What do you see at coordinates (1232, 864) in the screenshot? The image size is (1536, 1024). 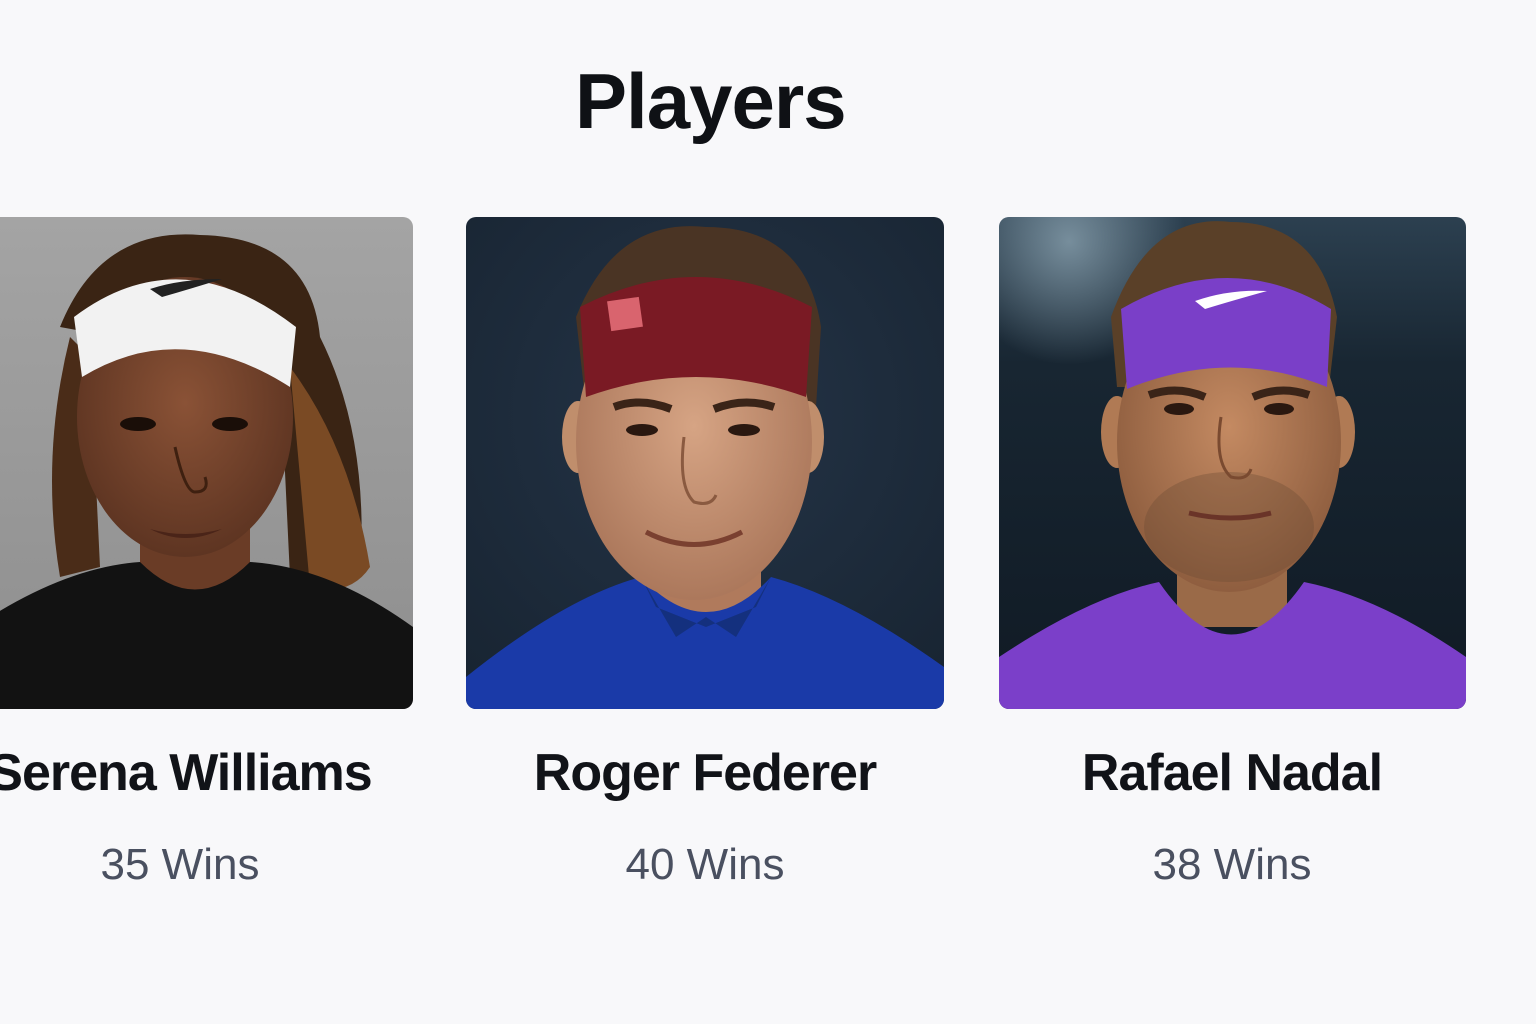 I see `player-wins: 38 Wins` at bounding box center [1232, 864].